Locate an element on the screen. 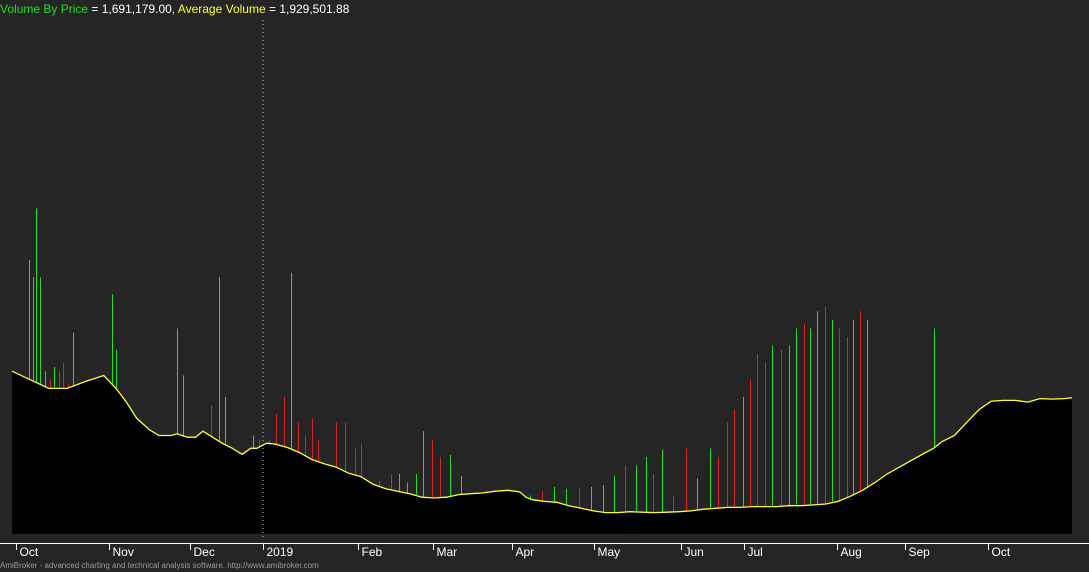 This screenshot has width=1089, height=572. x-tick-label: Nov is located at coordinates (123, 552).